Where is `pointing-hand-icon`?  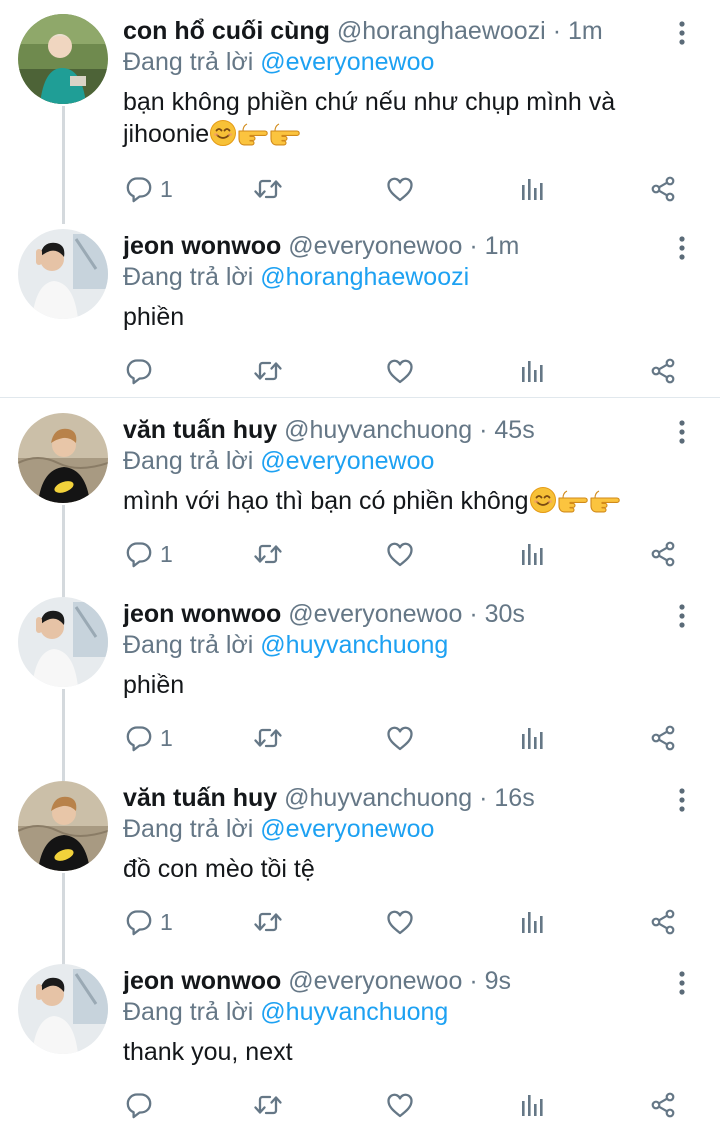
pointing-hand-icon is located at coordinates (253, 137).